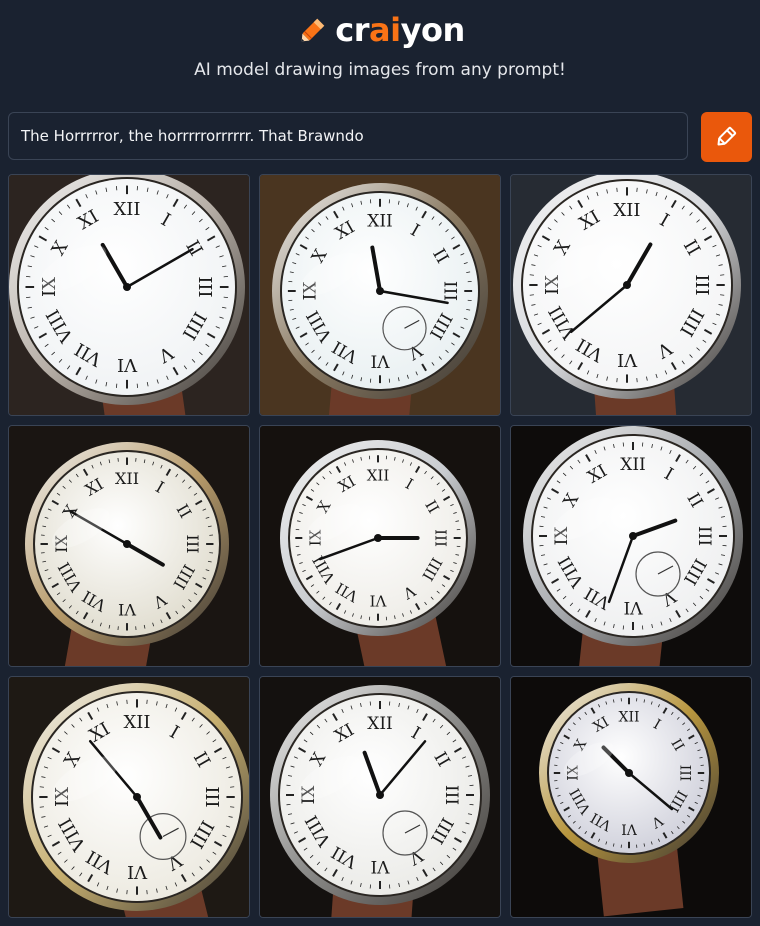 This screenshot has width=760, height=926. I want to click on logo-suffix: yon, so click(433, 30).